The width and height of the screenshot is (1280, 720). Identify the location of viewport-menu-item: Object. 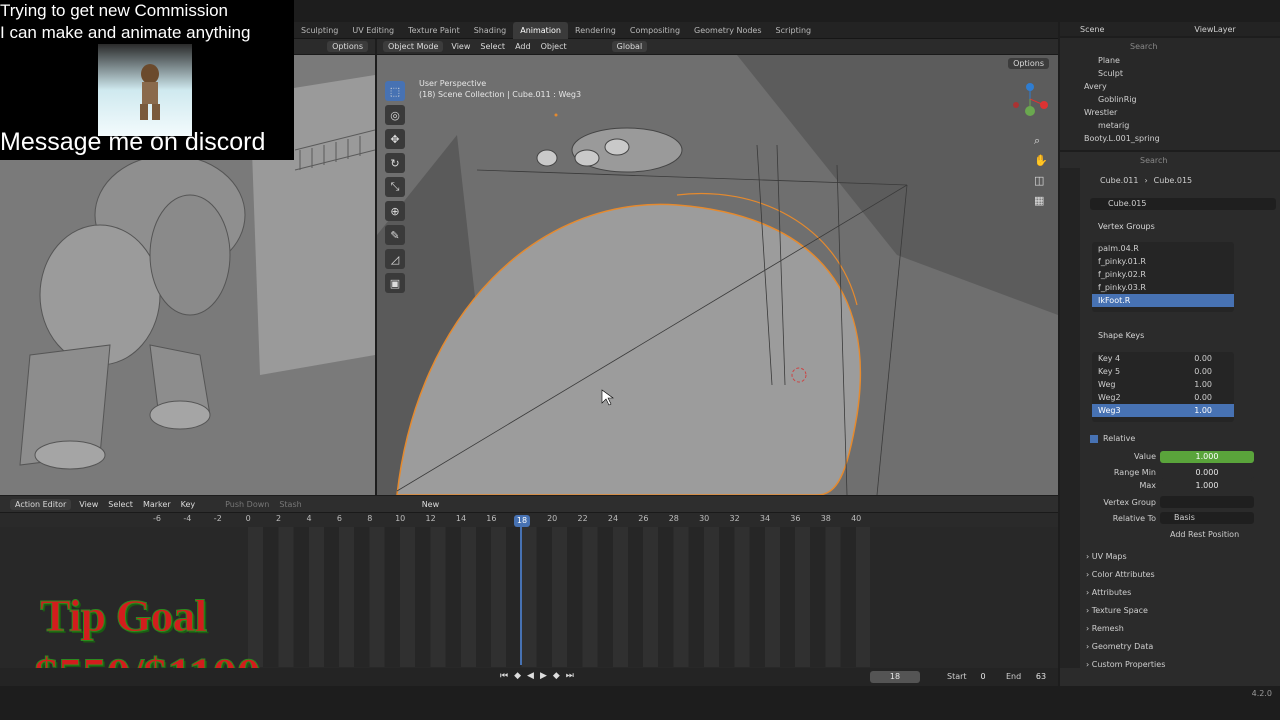
(554, 46).